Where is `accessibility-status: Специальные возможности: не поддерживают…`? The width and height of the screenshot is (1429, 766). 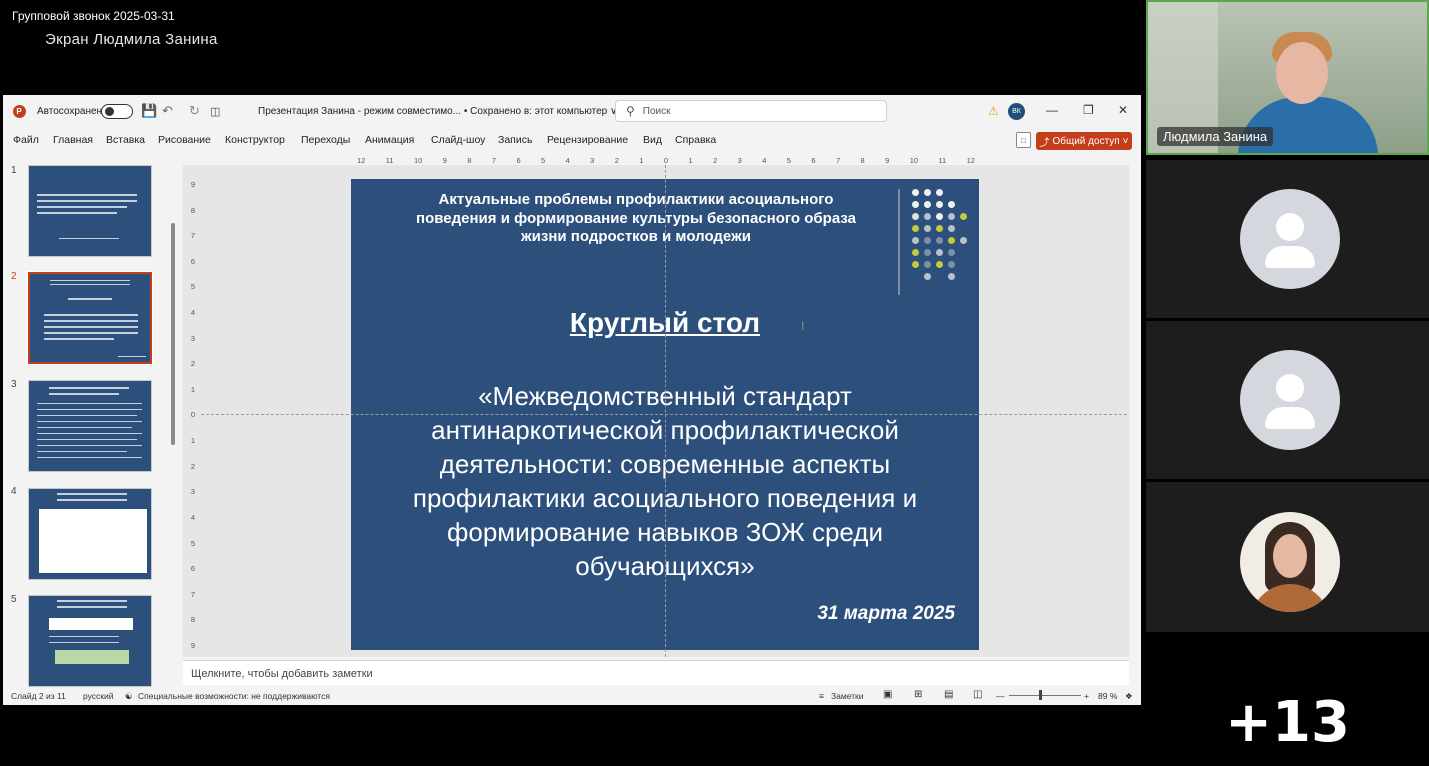
accessibility-status: Специальные возможности: не поддерживают… is located at coordinates (234, 696).